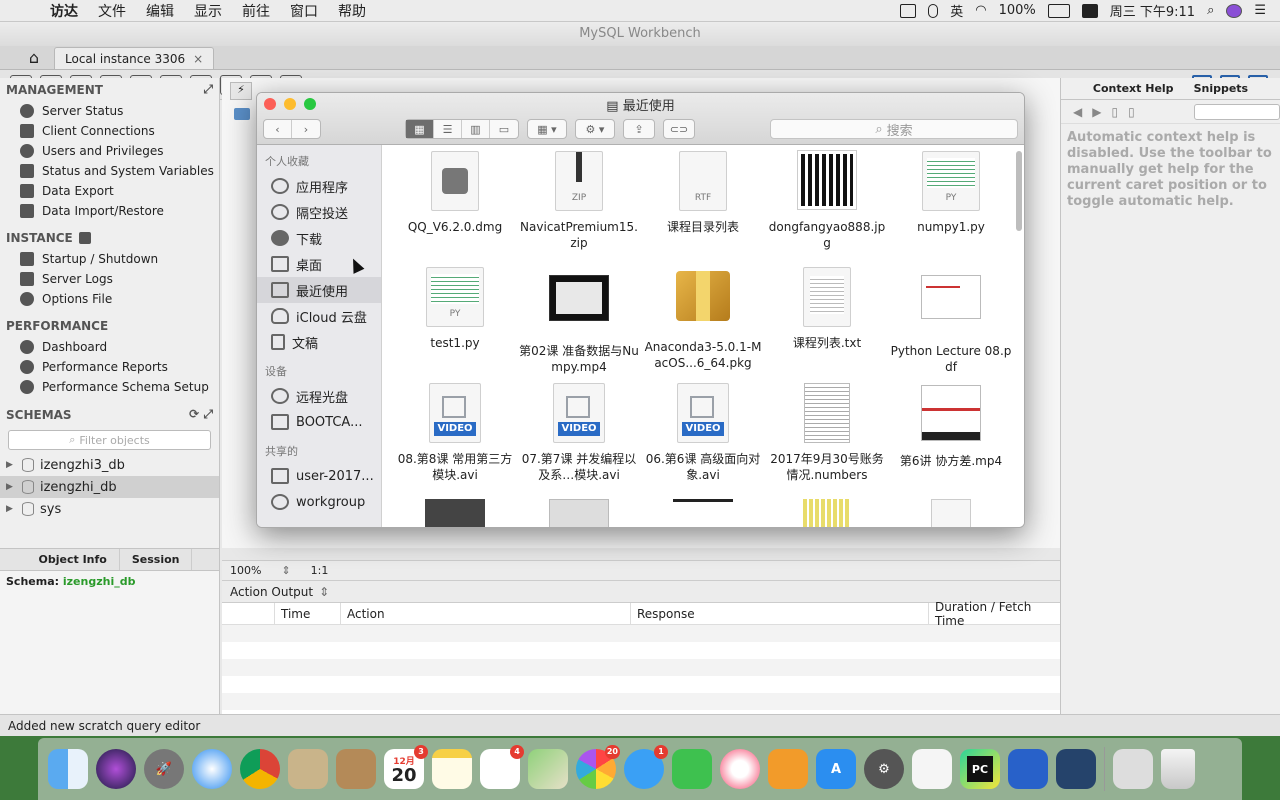  What do you see at coordinates (156, 559) in the screenshot?
I see `tab-session: Session` at bounding box center [156, 559].